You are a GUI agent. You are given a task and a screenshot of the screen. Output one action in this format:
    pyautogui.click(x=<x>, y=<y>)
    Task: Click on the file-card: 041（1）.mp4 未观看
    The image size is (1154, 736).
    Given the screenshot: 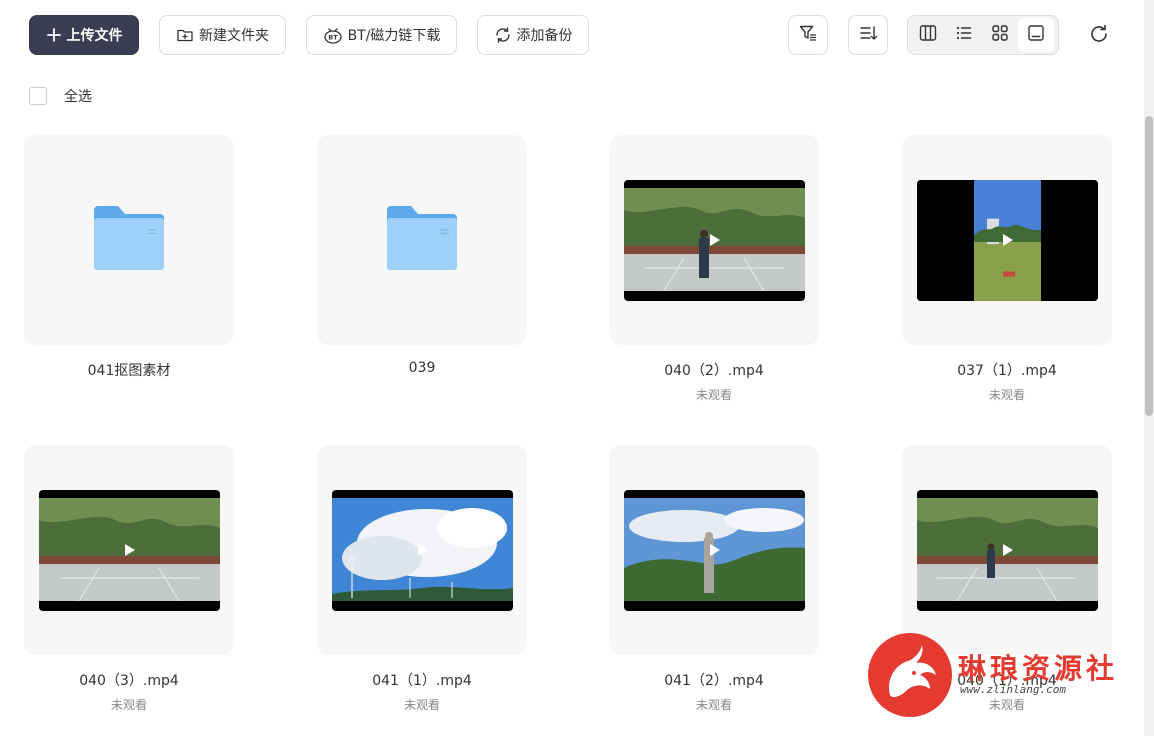 What is the action you would take?
    pyautogui.click(x=422, y=579)
    